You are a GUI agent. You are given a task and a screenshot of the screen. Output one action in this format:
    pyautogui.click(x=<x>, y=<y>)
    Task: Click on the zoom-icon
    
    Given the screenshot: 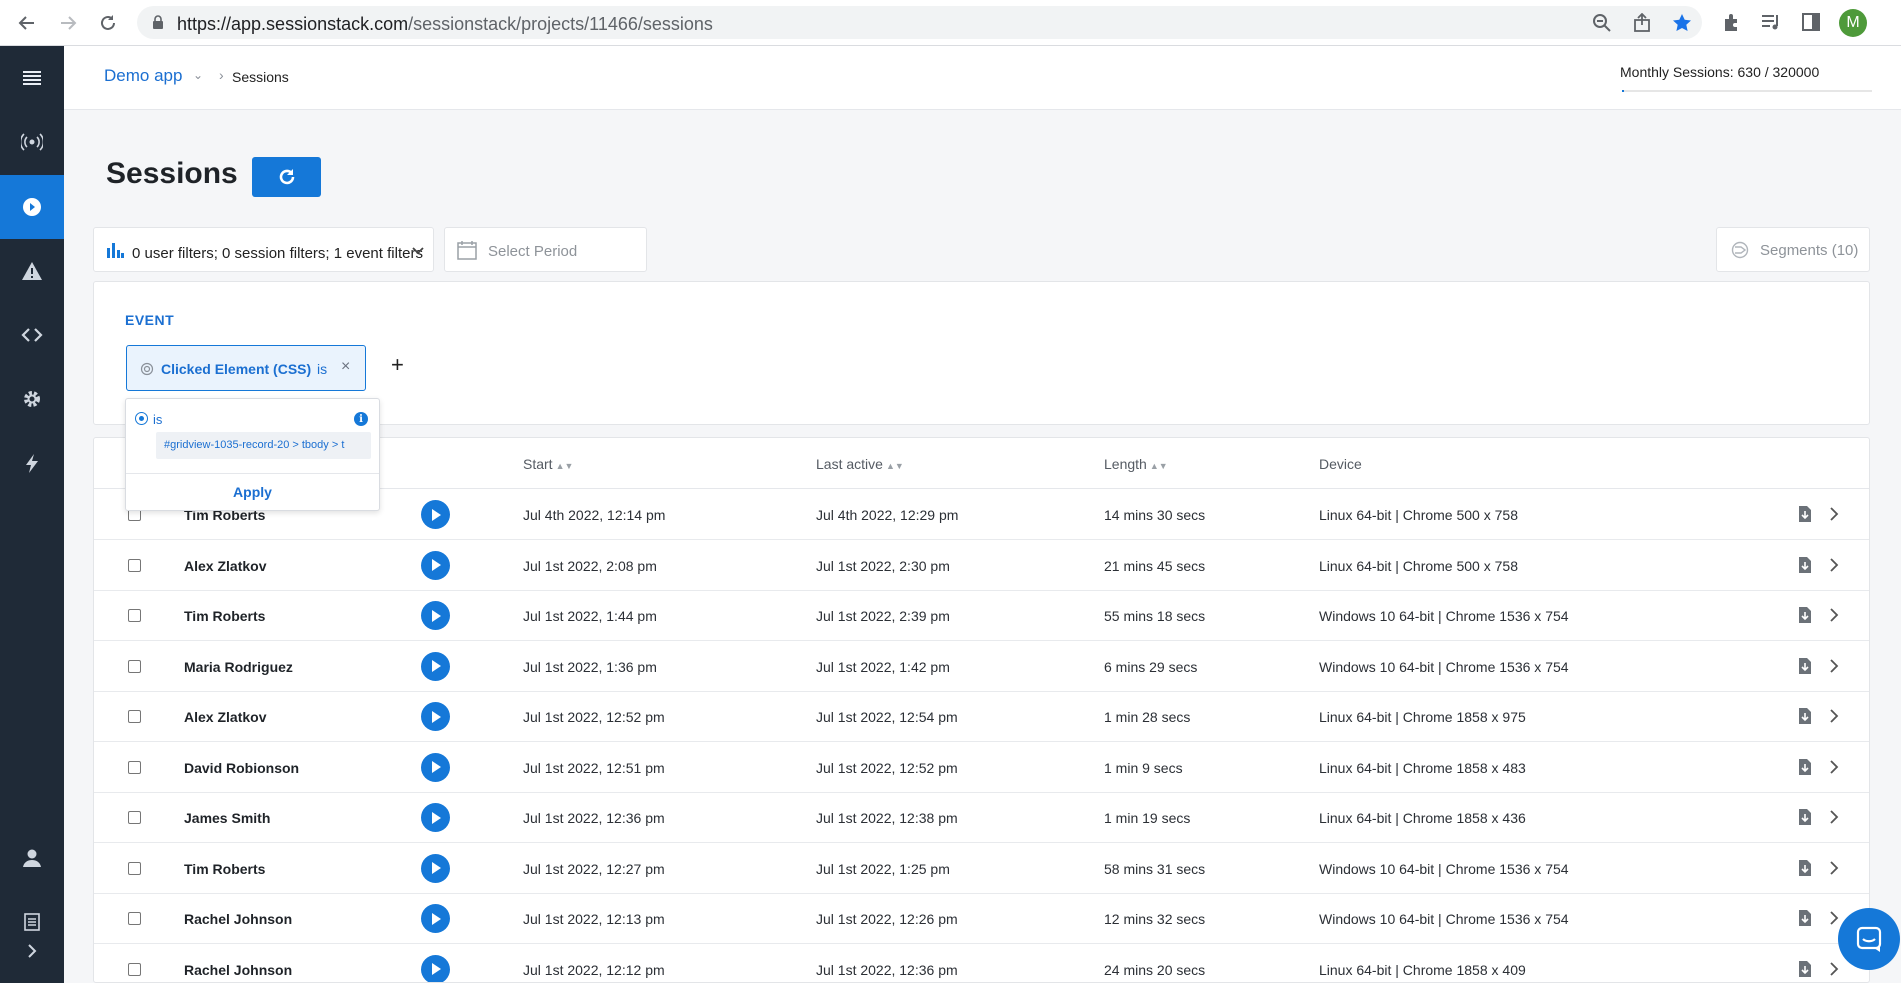 What is the action you would take?
    pyautogui.click(x=1602, y=23)
    